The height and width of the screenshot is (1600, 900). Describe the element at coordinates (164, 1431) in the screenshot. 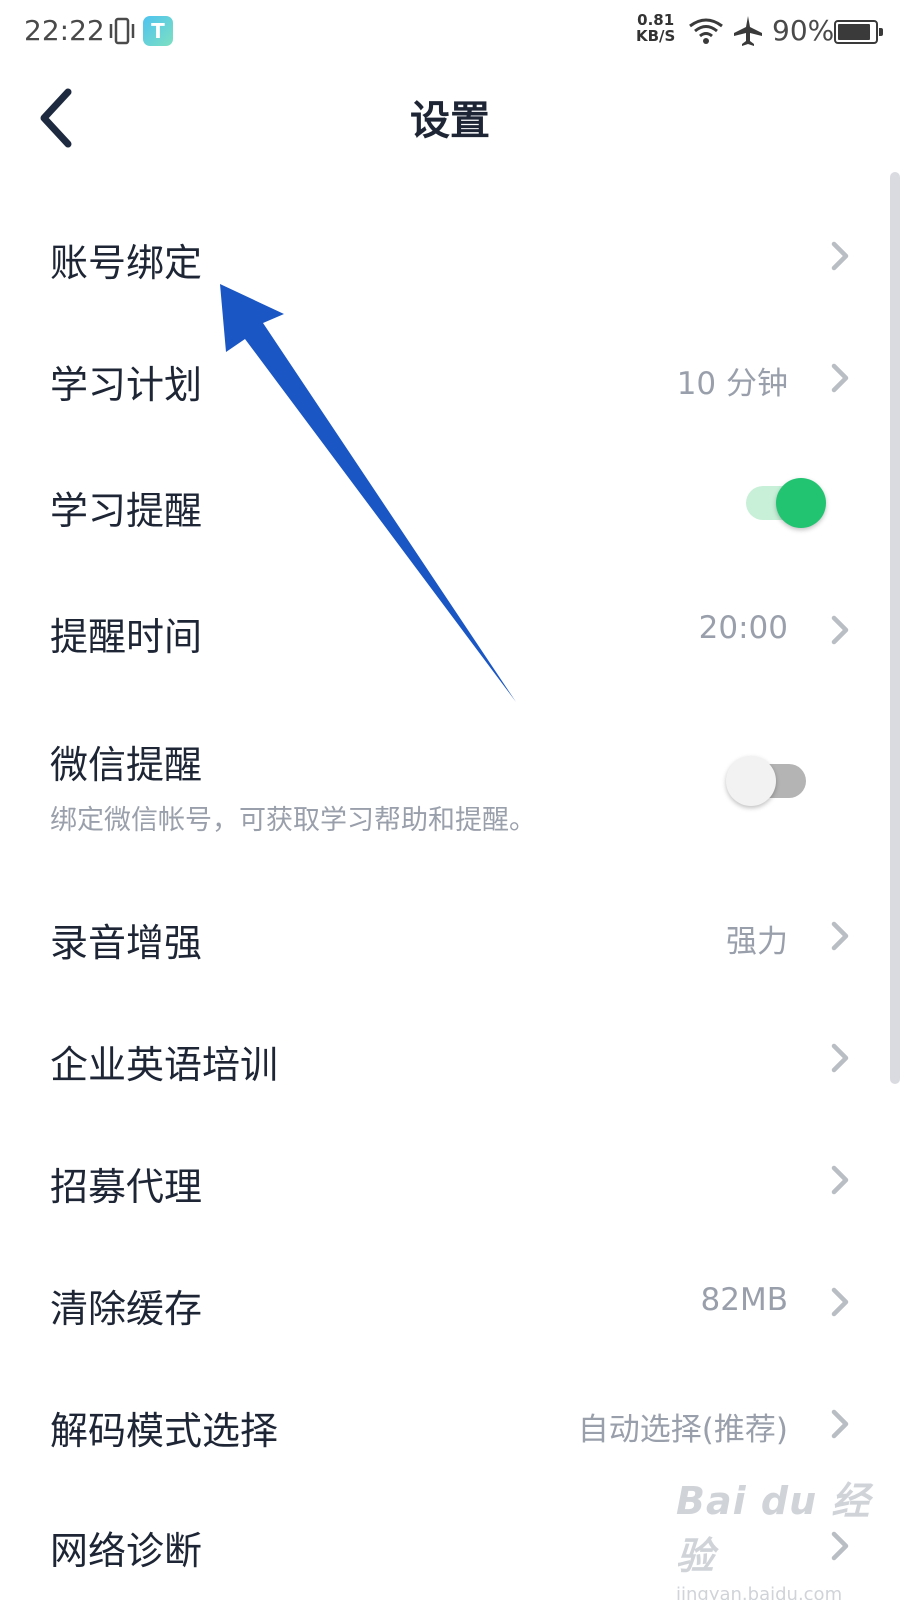

I see `setting-label: 解码模式选择` at that location.